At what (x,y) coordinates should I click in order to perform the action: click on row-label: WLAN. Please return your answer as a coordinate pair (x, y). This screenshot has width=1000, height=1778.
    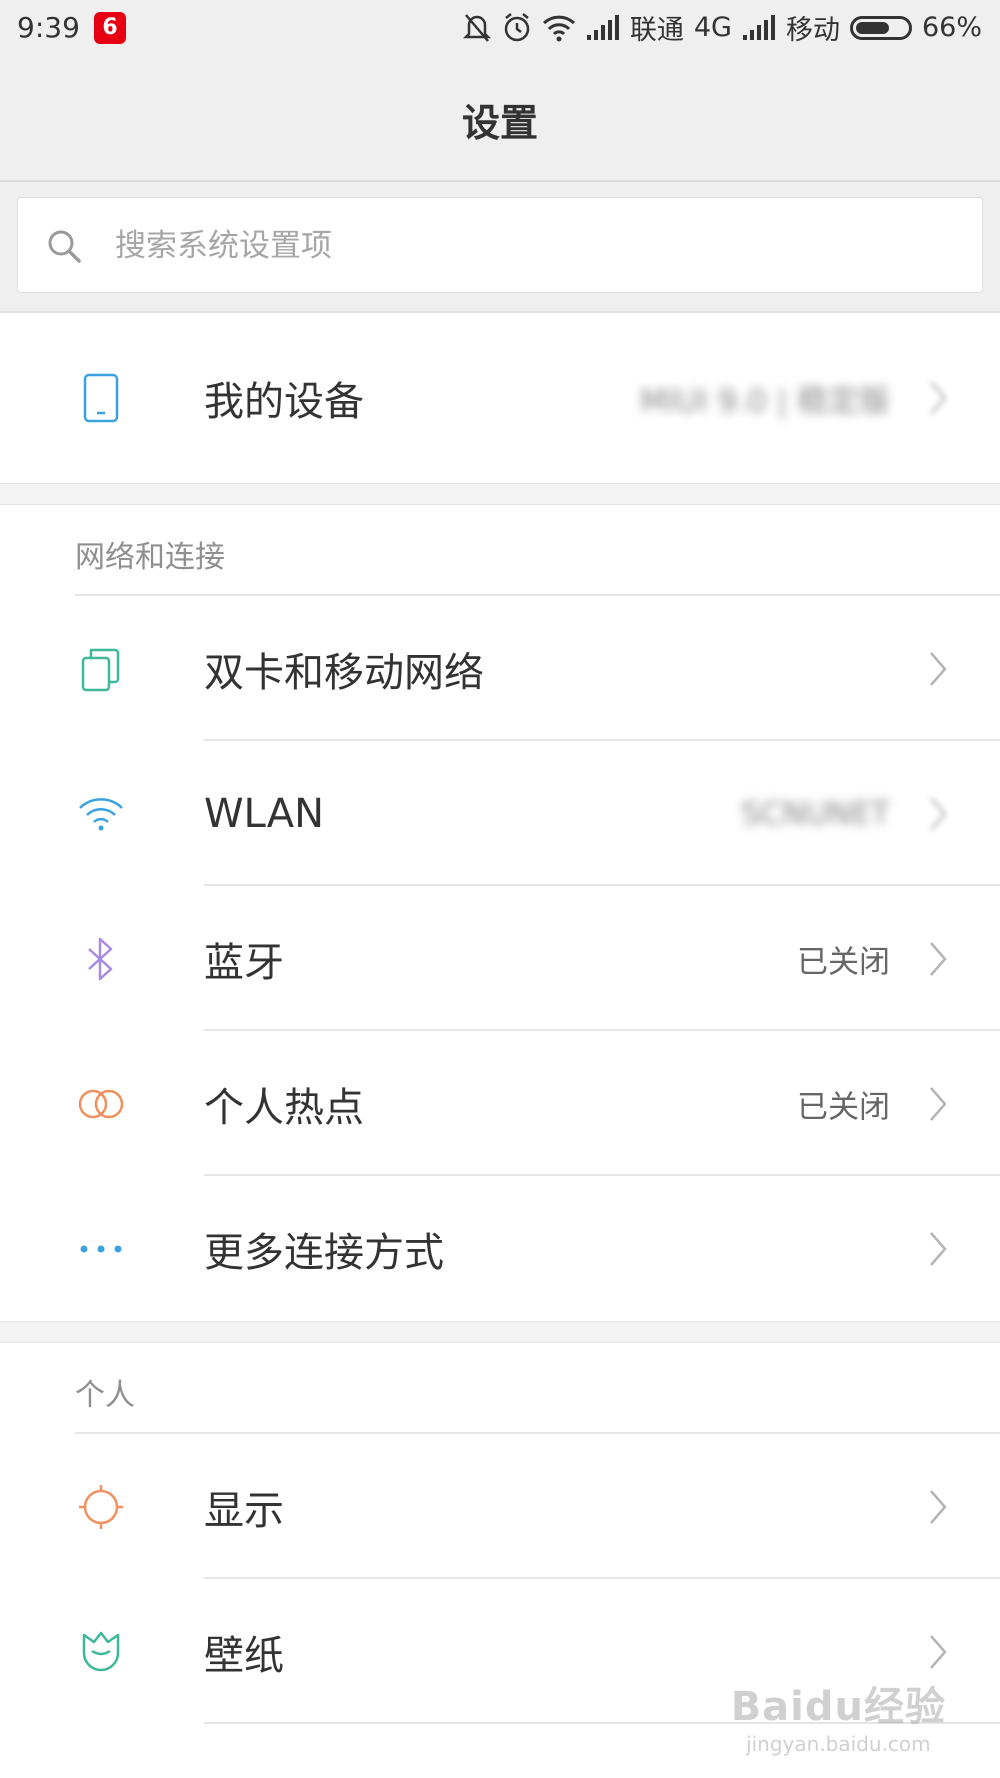
    Looking at the image, I should click on (264, 813).